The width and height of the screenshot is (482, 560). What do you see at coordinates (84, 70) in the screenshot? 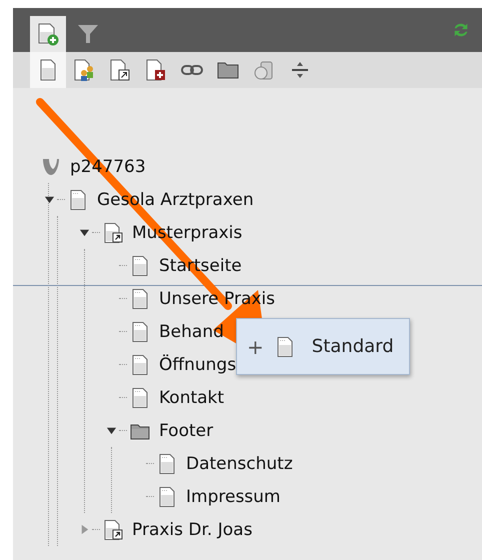
I see `users-page-icon` at bounding box center [84, 70].